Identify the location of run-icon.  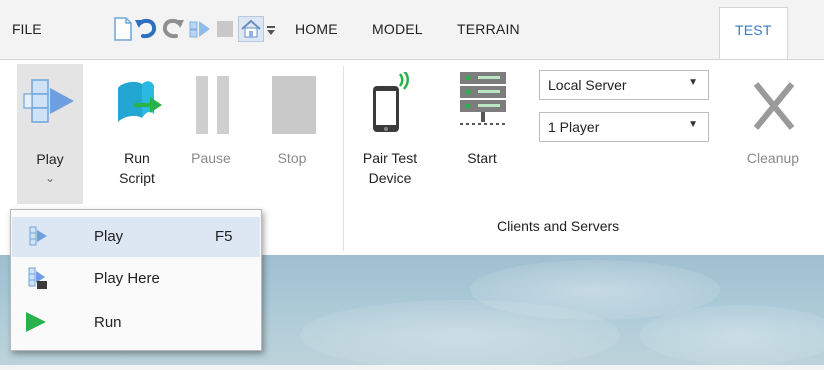
(36, 322).